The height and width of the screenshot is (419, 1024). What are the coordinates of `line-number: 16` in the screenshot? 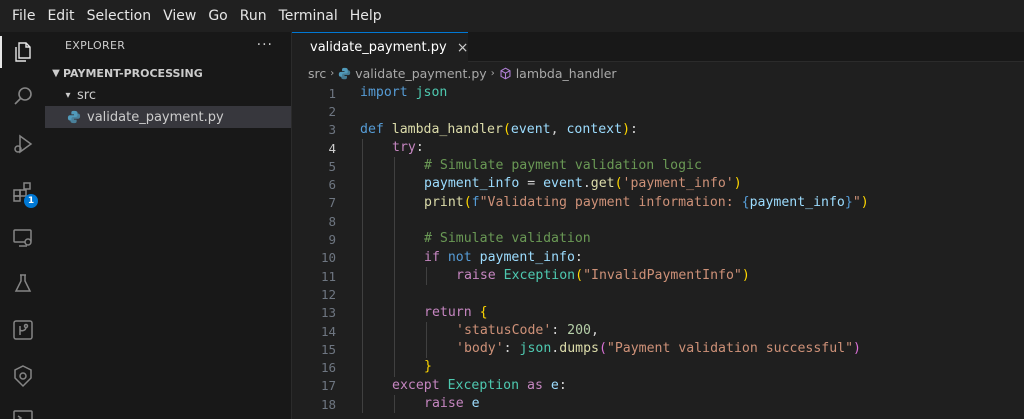 It's located at (328, 368).